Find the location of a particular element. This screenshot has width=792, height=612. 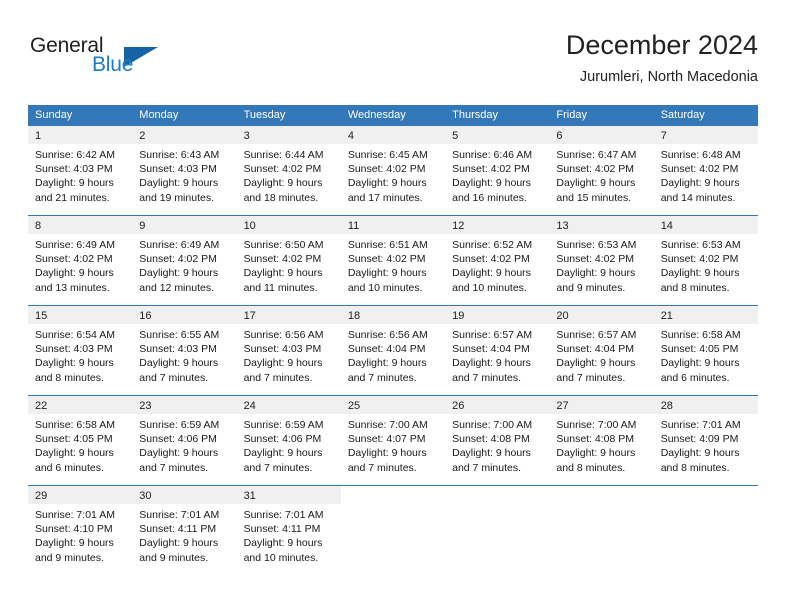

daylight-text-line2: and 17 minutes. is located at coordinates (385, 197).